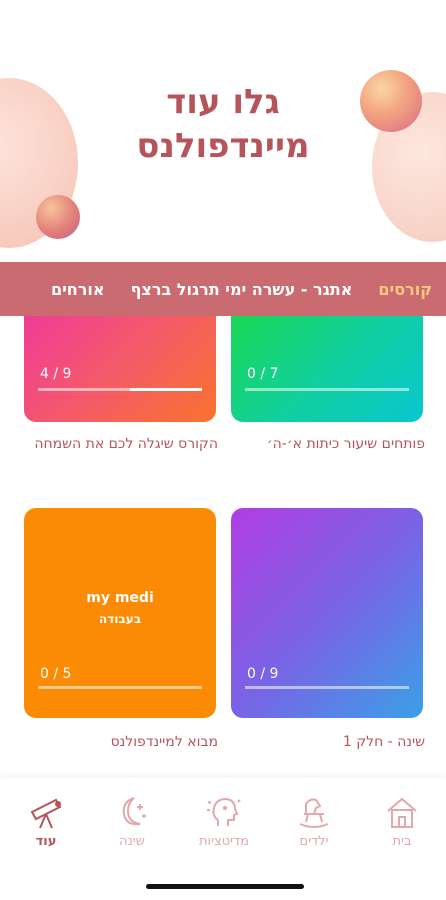 The image size is (446, 900). Describe the element at coordinates (325, 742) in the screenshot. I see `course-title: שינה - חלק 1` at that location.